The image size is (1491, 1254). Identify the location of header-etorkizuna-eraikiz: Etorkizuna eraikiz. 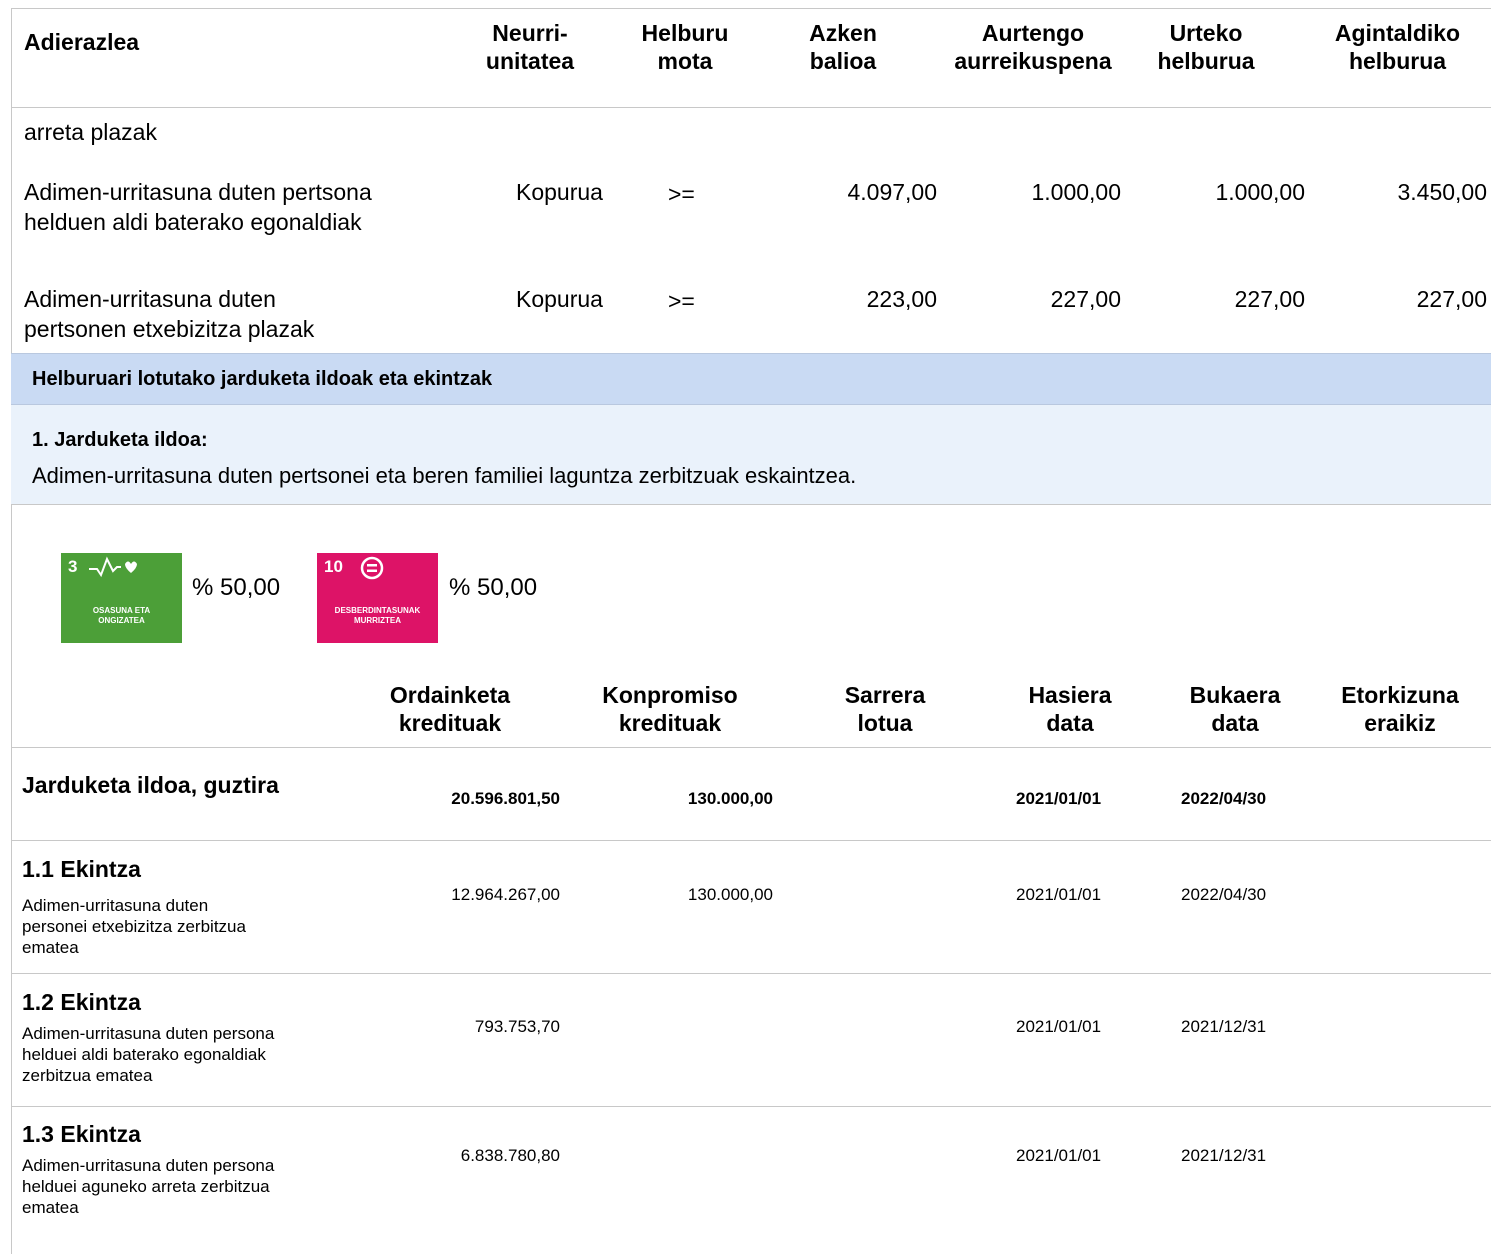
(1400, 709).